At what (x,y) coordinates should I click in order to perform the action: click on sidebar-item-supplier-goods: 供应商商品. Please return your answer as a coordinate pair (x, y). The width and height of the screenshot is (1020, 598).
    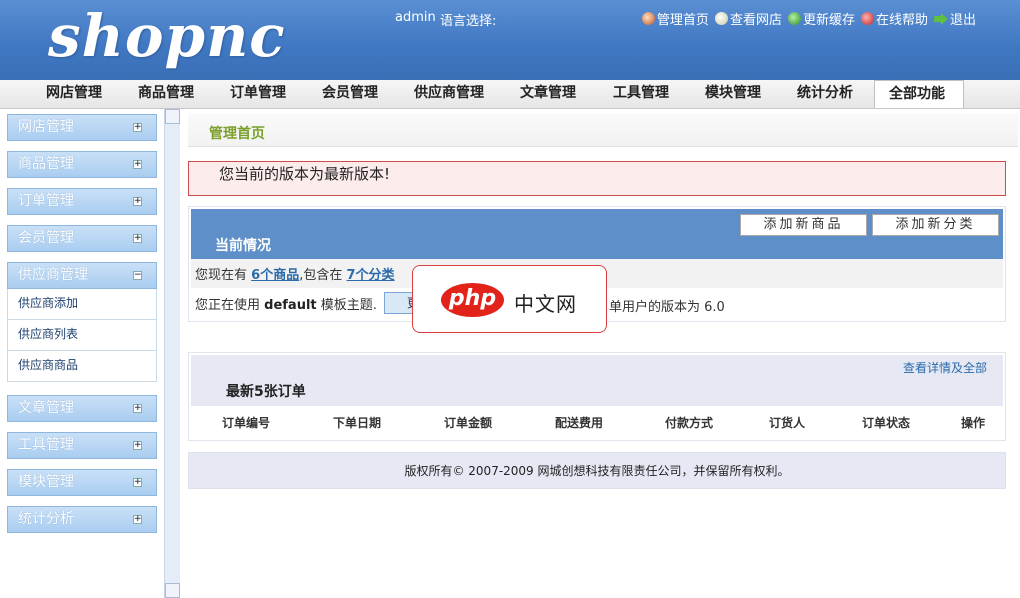
    Looking at the image, I should click on (82, 366).